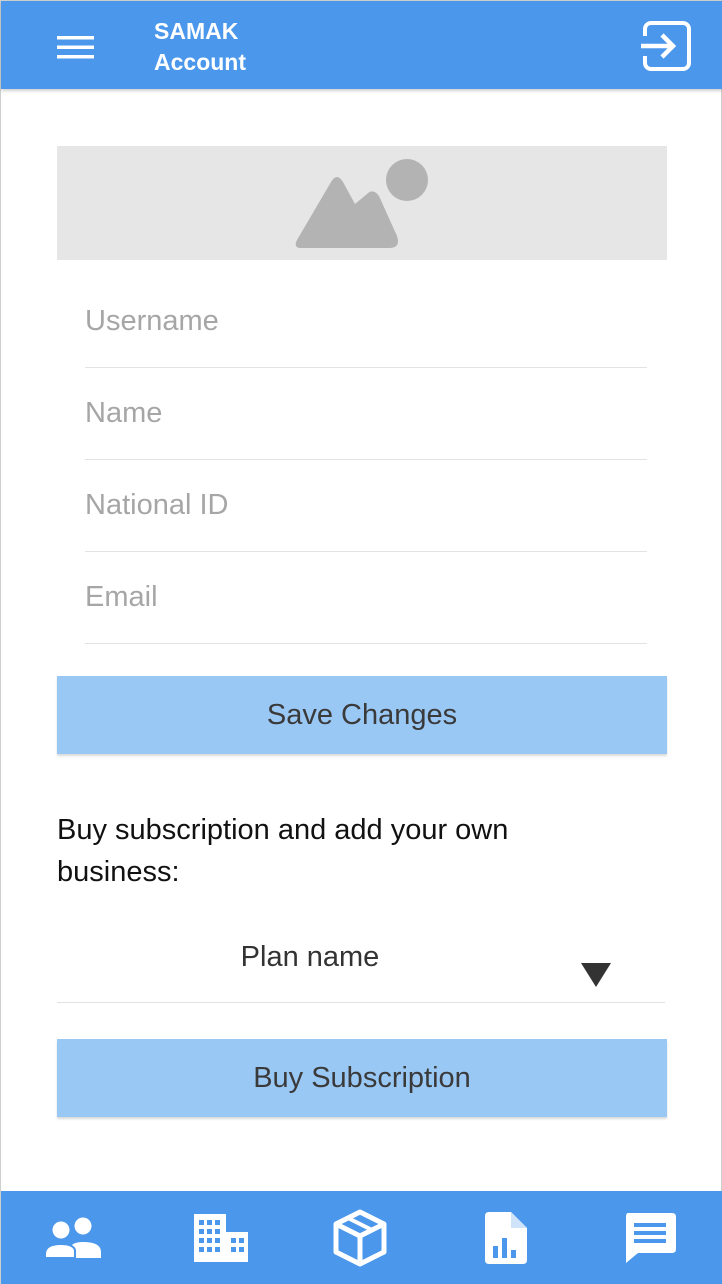  I want to click on username-input, so click(366, 321).